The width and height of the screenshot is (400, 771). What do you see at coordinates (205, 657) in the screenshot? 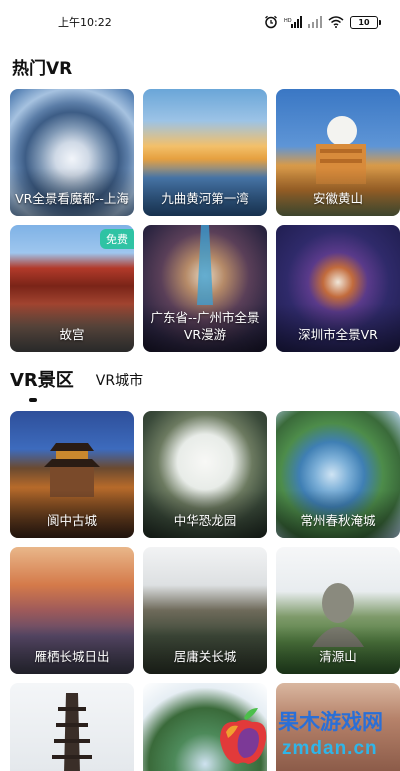
I see `card-label: 居庸关长城` at bounding box center [205, 657].